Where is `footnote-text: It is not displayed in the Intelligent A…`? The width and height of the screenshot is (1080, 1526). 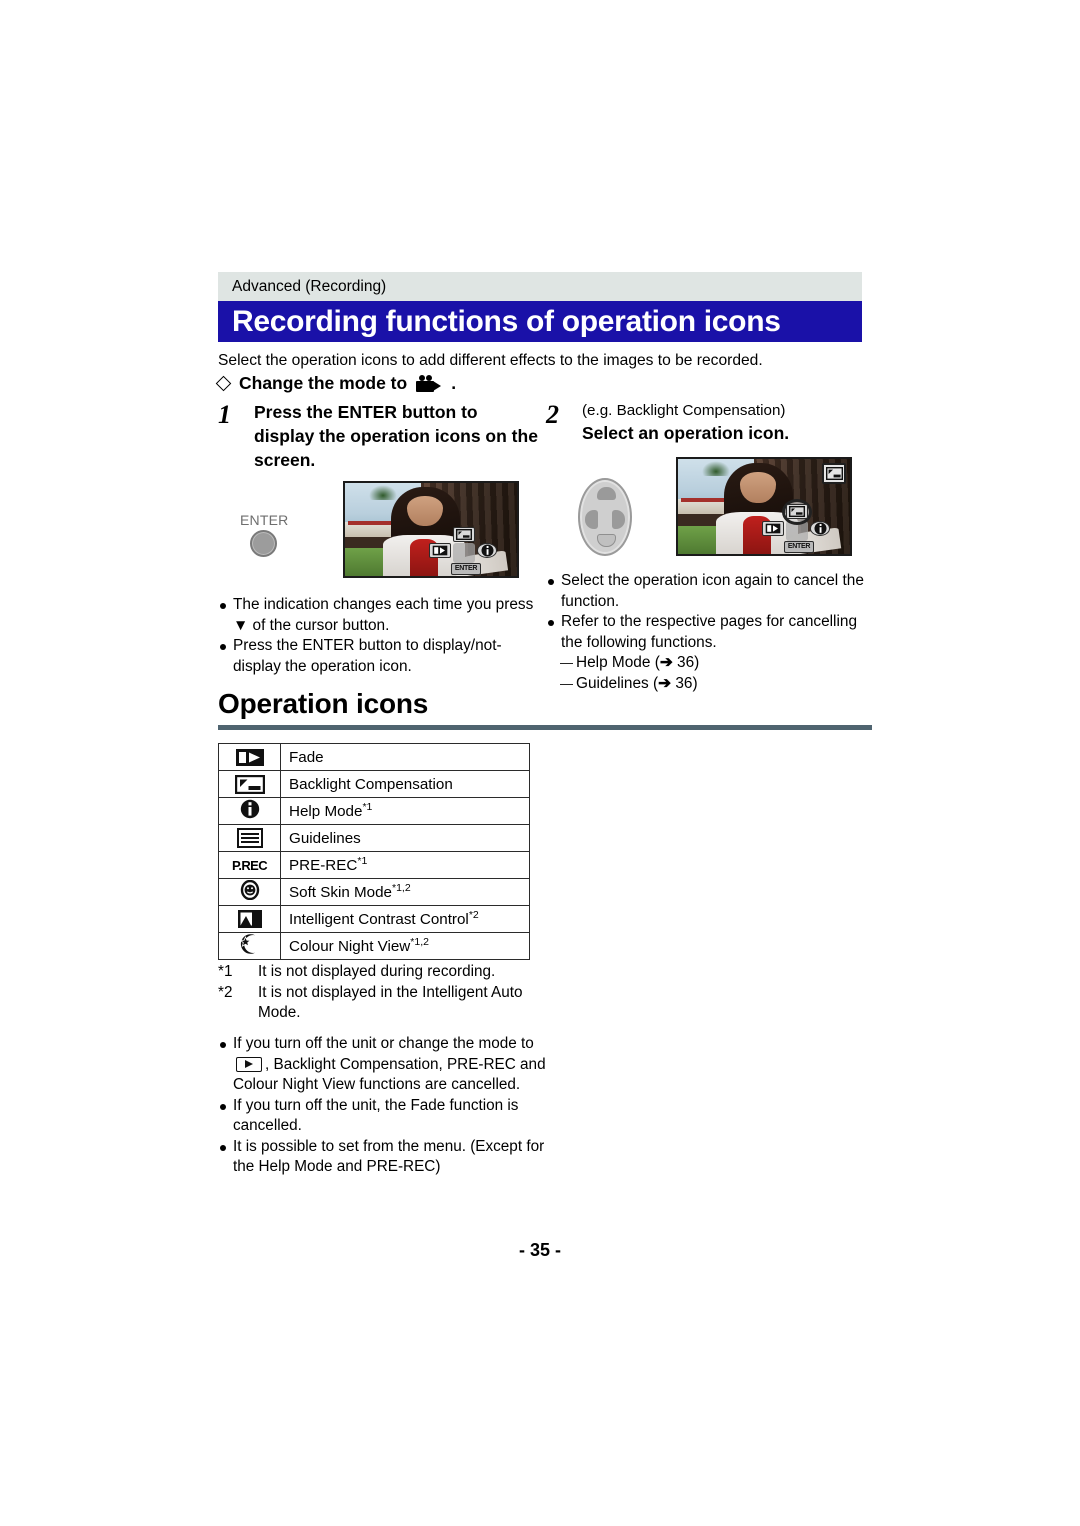 footnote-text: It is not displayed in the Intelligent A… is located at coordinates (390, 1002).